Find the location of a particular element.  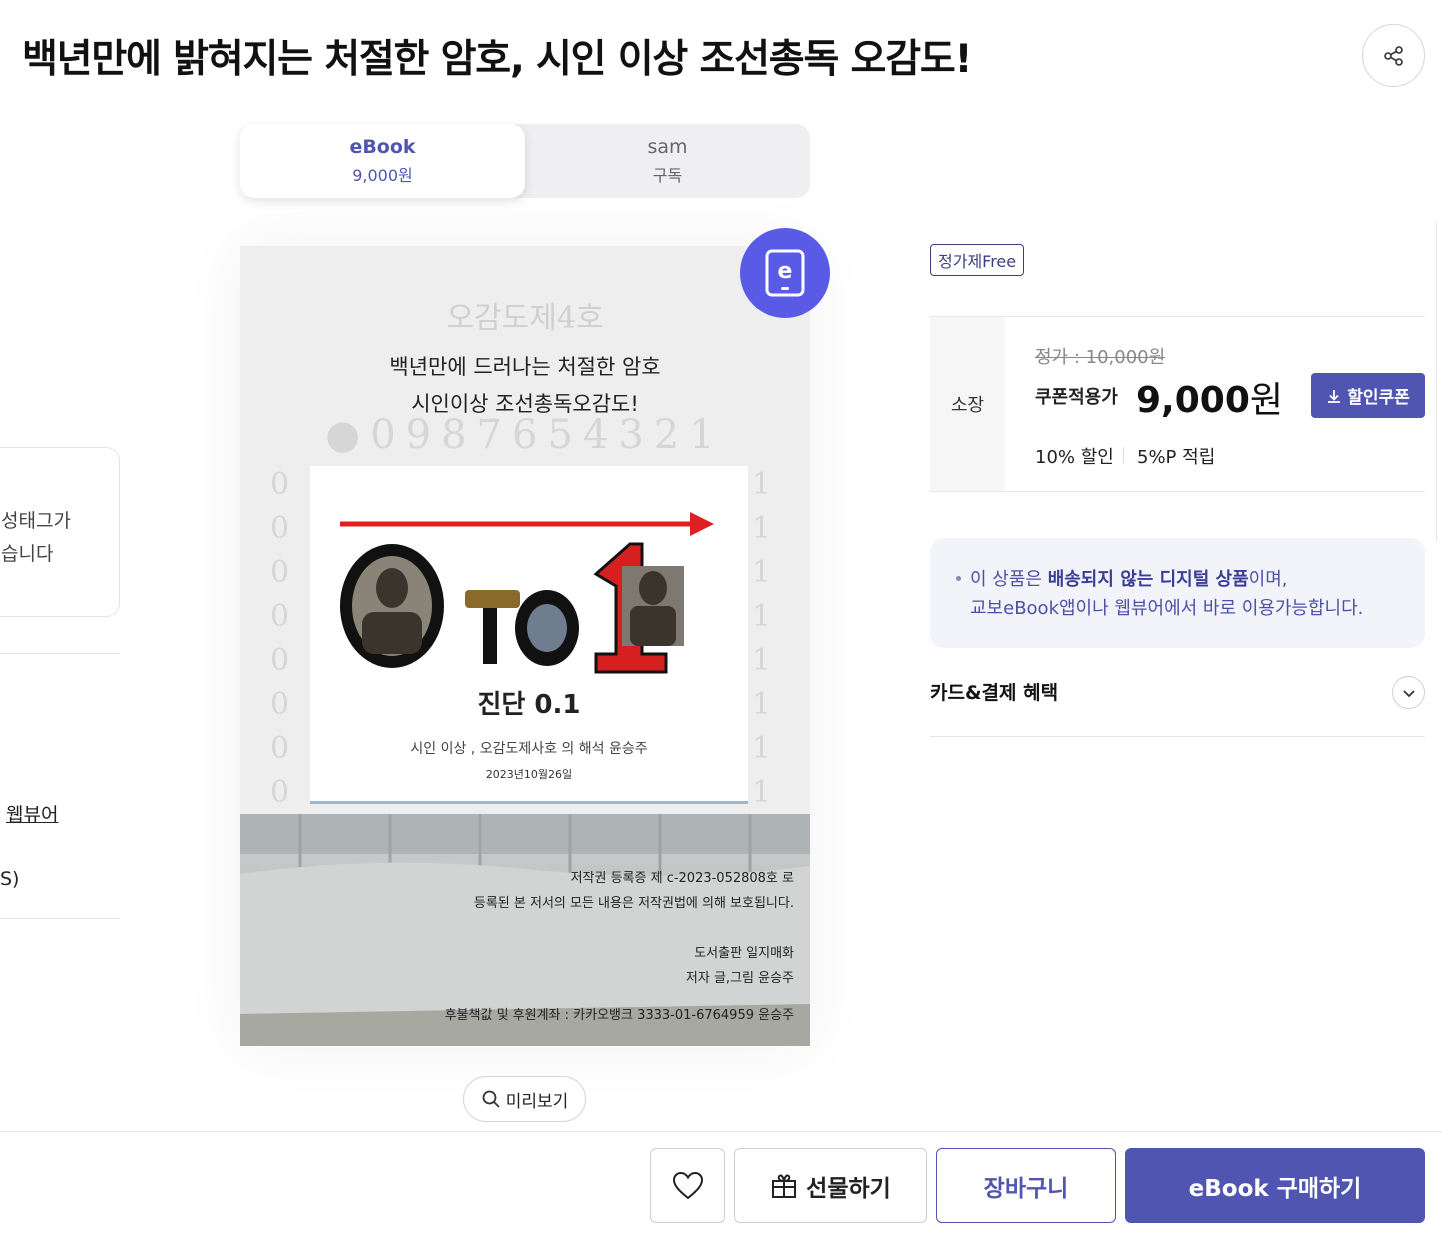

ebook-device-icon: e is located at coordinates (785, 273).